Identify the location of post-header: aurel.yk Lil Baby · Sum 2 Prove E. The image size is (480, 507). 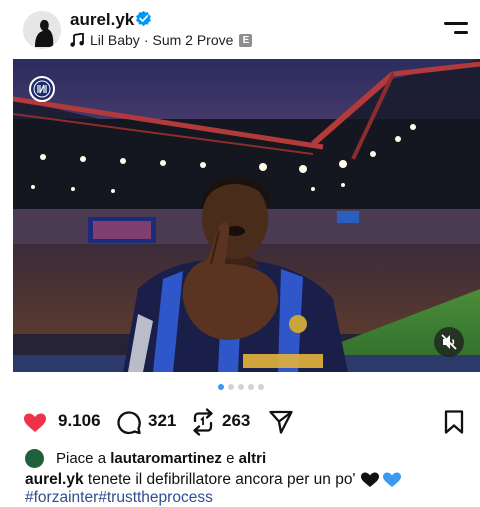
(240, 29).